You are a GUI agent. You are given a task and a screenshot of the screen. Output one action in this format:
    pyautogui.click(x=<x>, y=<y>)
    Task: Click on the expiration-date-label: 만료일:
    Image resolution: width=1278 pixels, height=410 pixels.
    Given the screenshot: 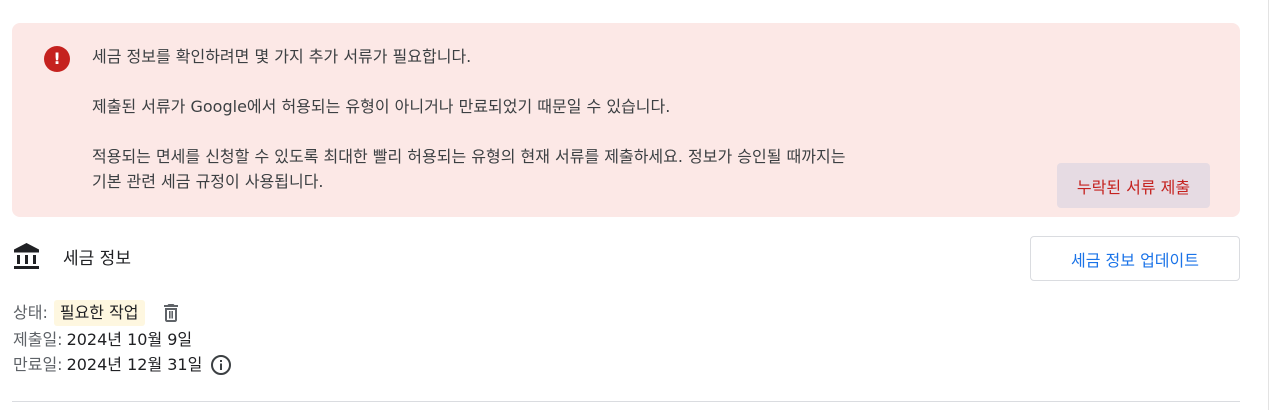 What is the action you would take?
    pyautogui.click(x=38, y=364)
    